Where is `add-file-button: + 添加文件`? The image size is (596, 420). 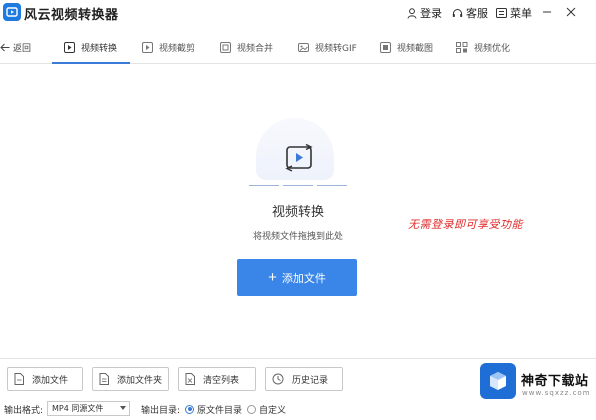 add-file-button: + 添加文件 is located at coordinates (297, 277).